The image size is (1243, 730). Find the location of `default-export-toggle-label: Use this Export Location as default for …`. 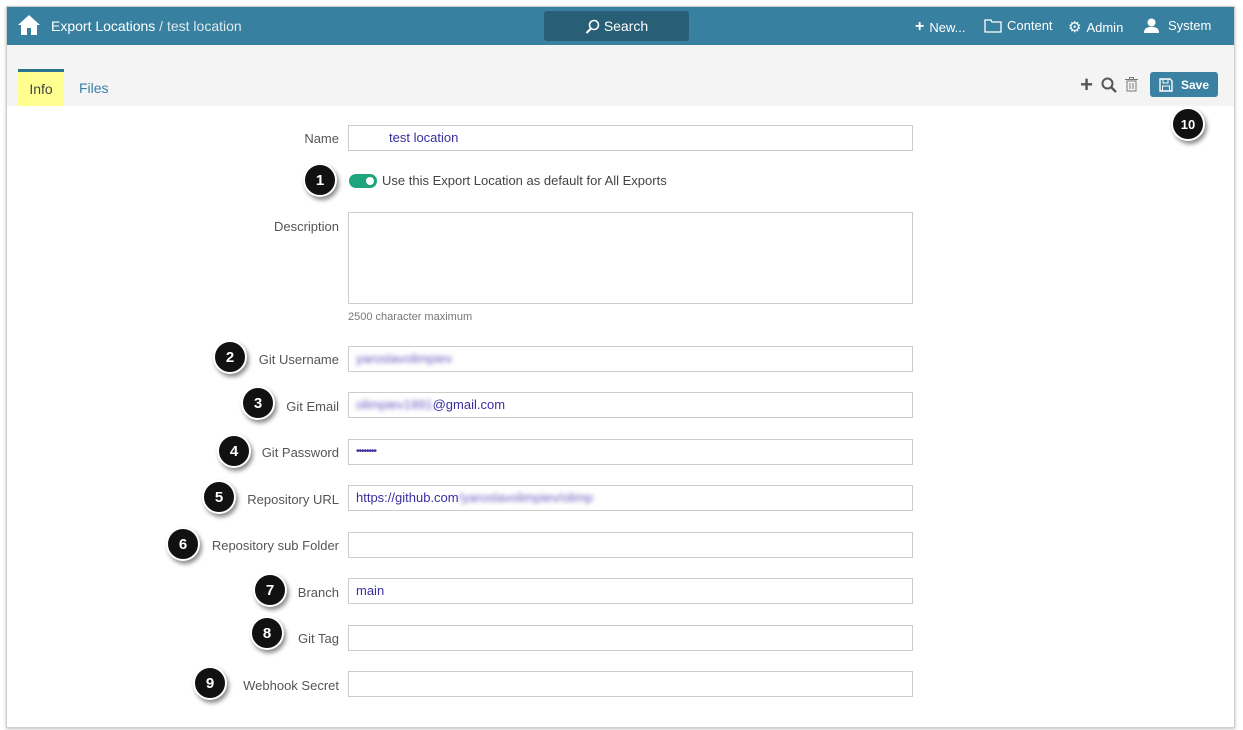

default-export-toggle-label: Use this Export Location as default for … is located at coordinates (524, 180).